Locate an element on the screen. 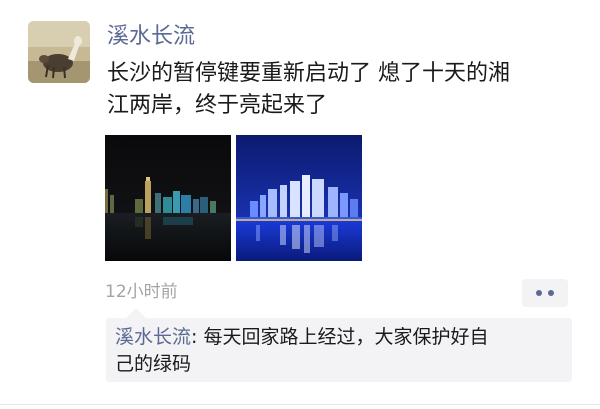  post-content-line: 长沙的暂停键要重新启动了 熄了十天的湘 is located at coordinates (308, 73).